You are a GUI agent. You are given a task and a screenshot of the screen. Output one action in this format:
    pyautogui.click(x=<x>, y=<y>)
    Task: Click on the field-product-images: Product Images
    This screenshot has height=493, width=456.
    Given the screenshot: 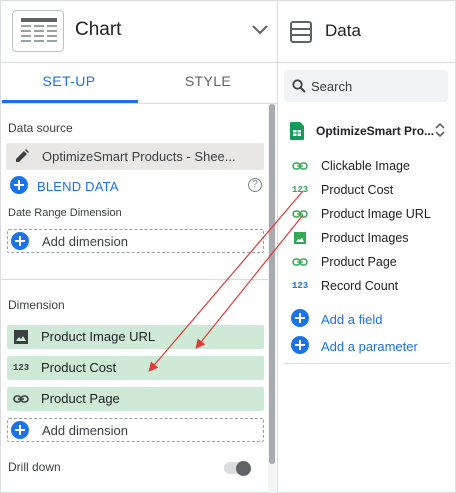 What is the action you would take?
    pyautogui.click(x=367, y=238)
    